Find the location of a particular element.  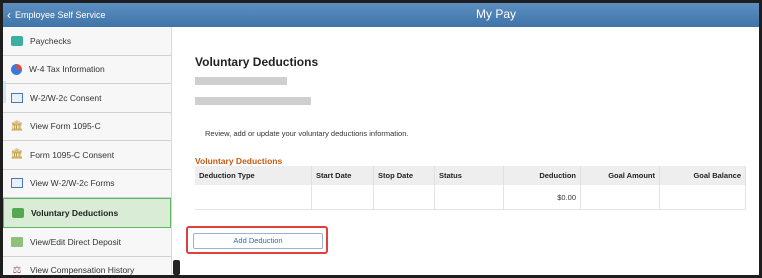

paychecks-icon is located at coordinates (17, 40).